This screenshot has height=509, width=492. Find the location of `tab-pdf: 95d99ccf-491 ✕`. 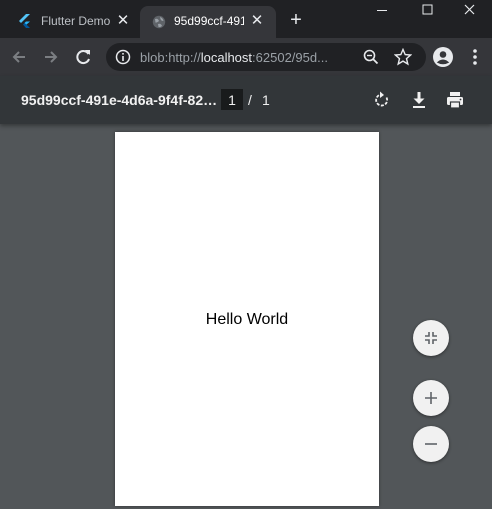

tab-pdf: 95d99ccf-491 ✕ is located at coordinates (208, 22).